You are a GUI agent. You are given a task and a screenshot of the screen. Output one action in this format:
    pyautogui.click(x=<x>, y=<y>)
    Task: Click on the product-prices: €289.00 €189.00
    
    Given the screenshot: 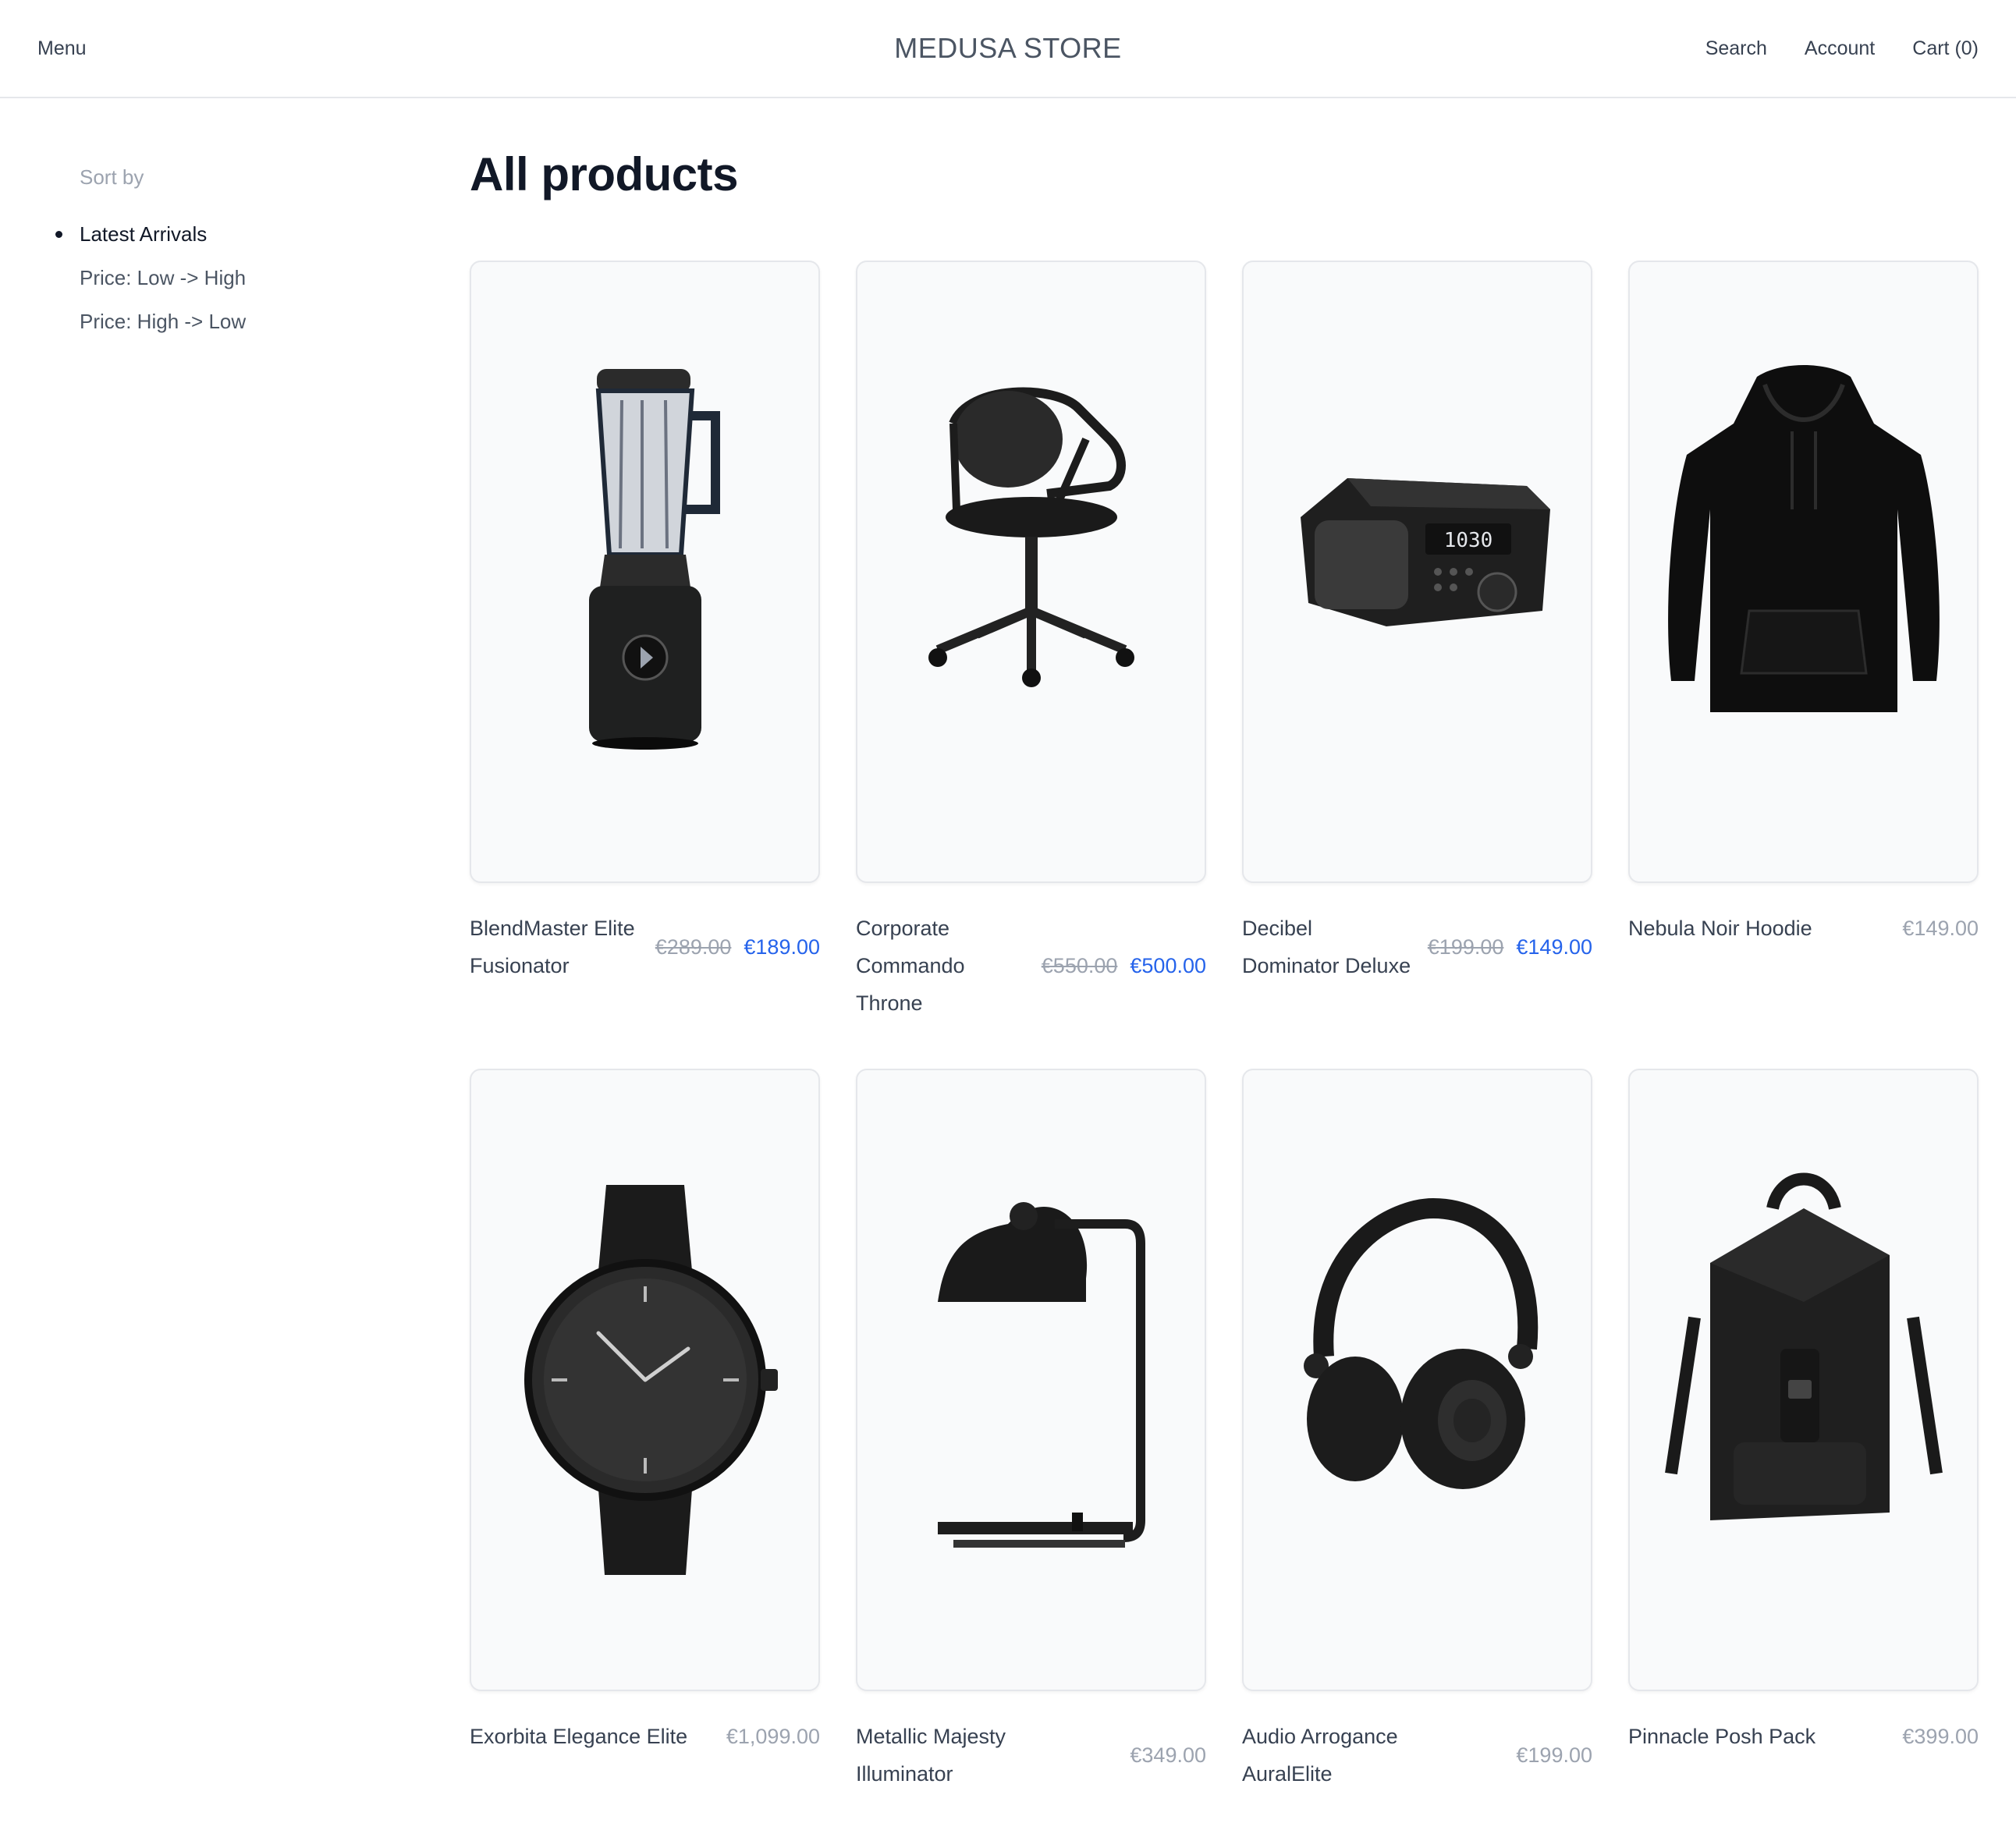 What is the action you would take?
    pyautogui.click(x=738, y=947)
    